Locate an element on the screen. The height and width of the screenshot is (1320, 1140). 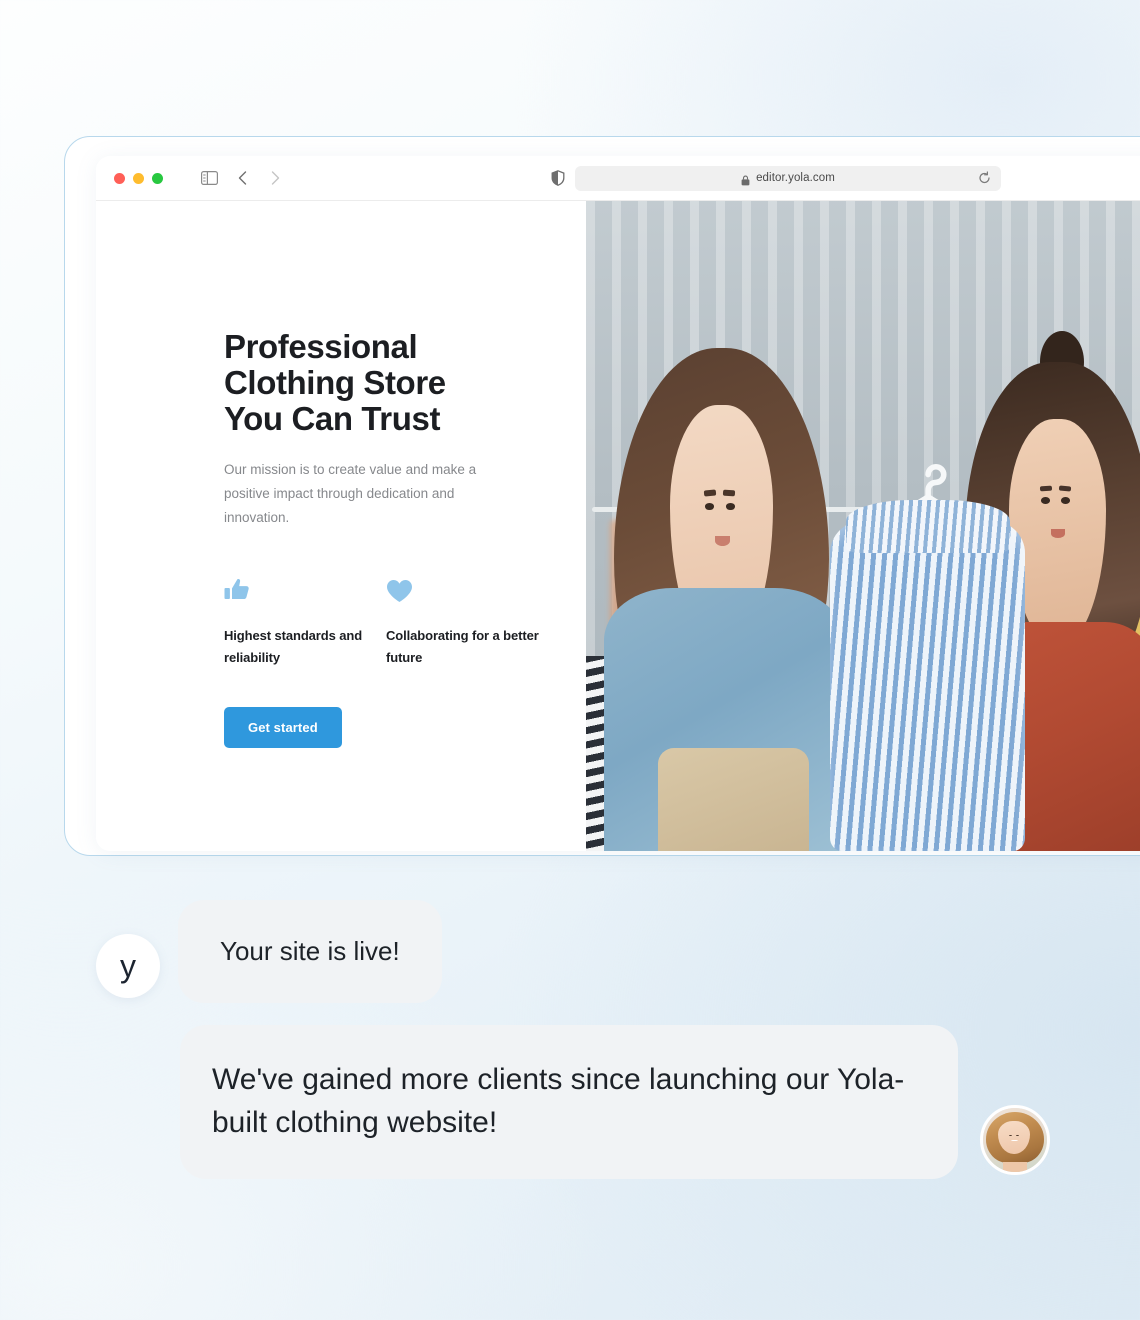
trousers is located at coordinates (733, 799).